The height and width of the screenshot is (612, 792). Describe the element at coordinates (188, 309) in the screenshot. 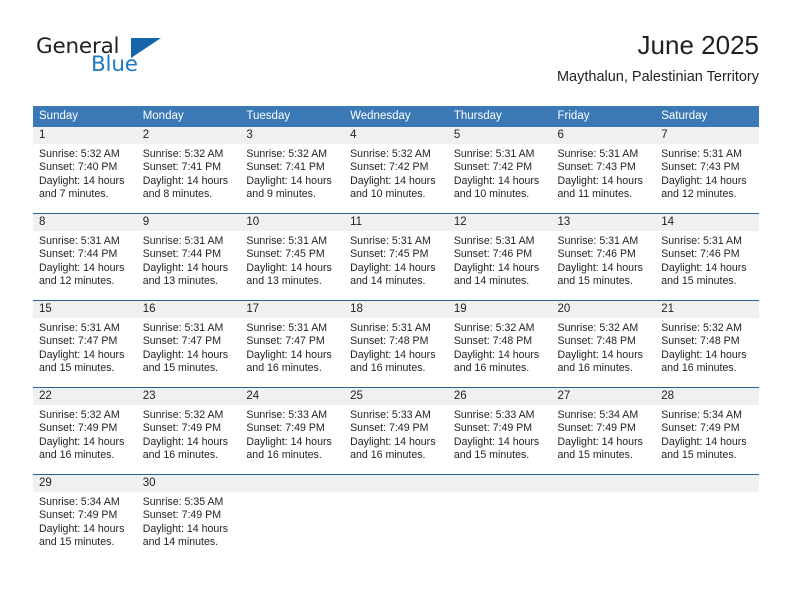

I see `day-number: 16` at that location.